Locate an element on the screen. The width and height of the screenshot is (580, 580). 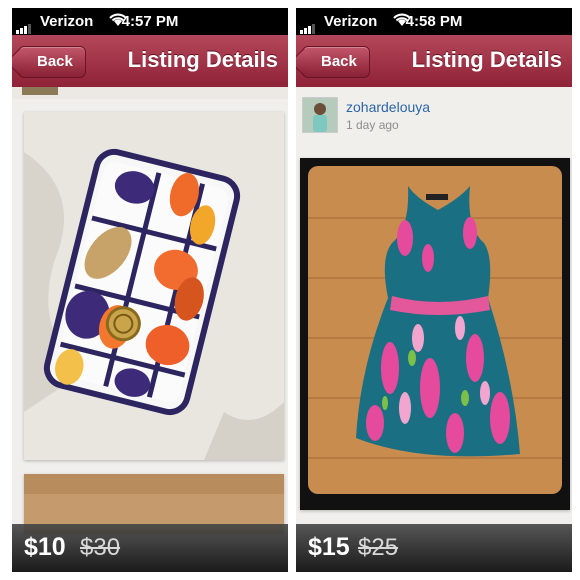
clock: 4:57 PM is located at coordinates (150, 21).